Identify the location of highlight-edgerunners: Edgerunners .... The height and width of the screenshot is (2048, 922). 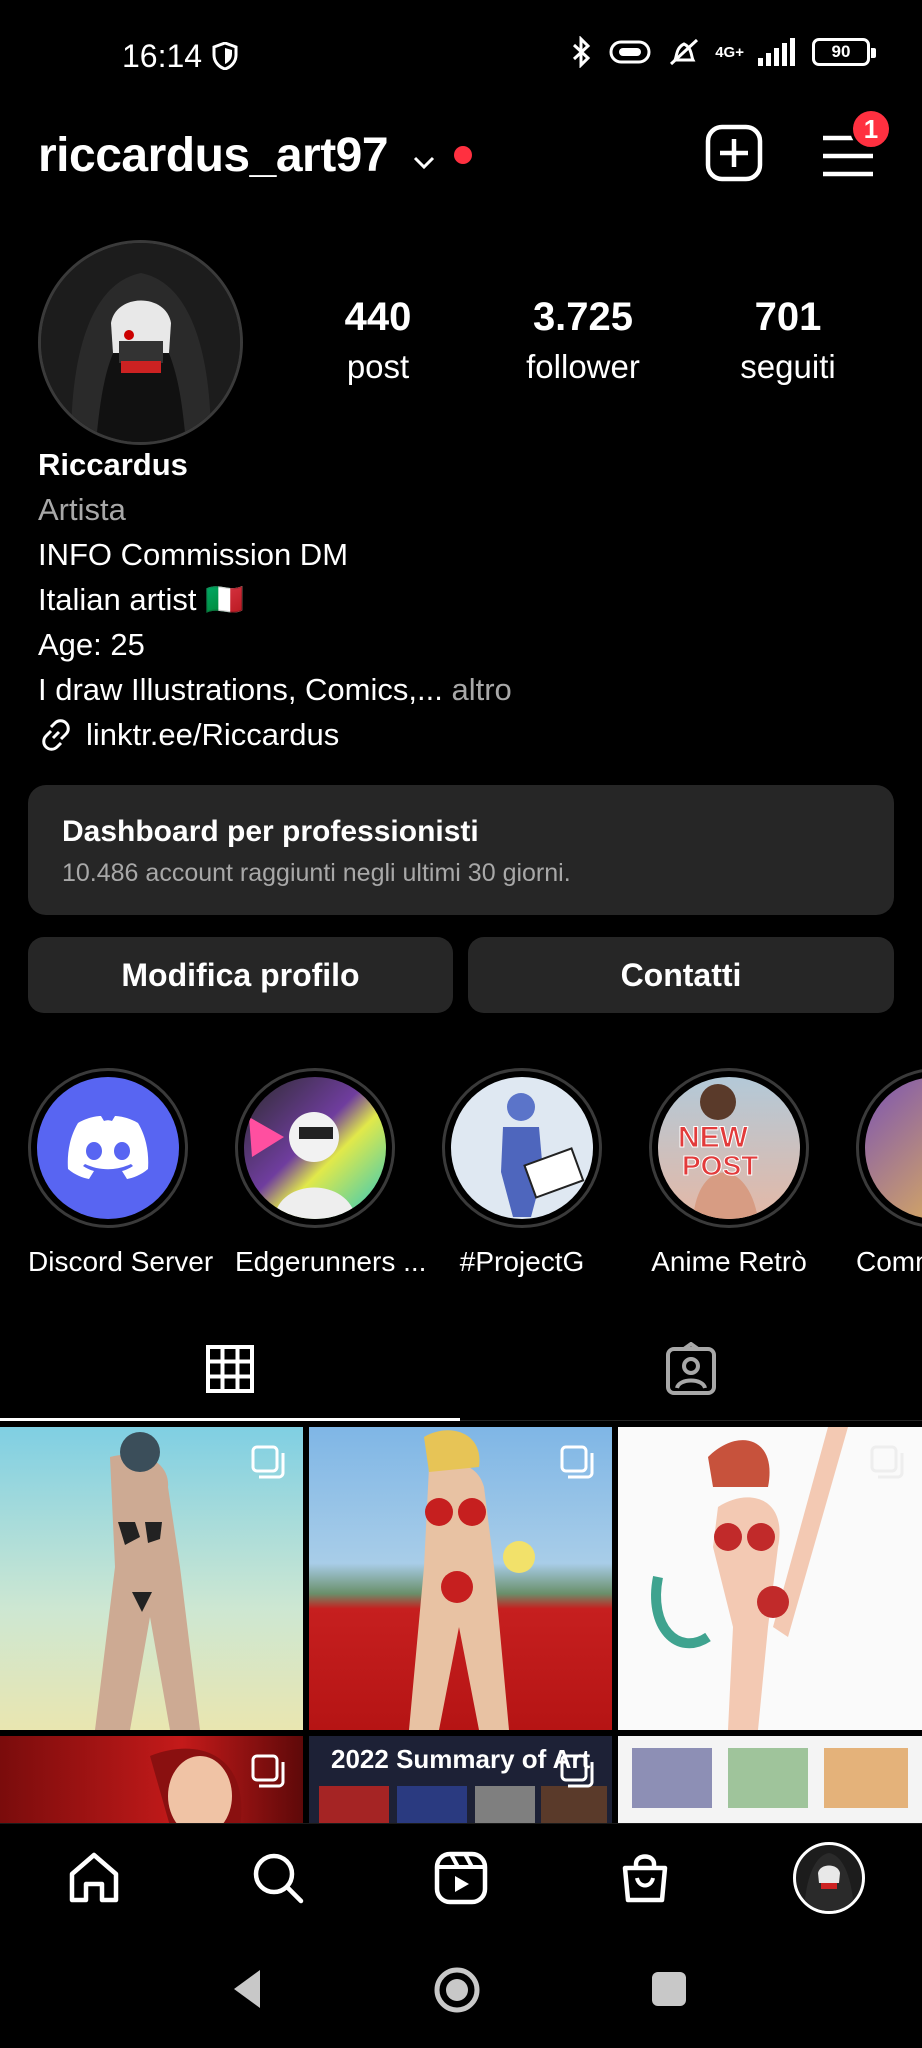
(331, 1173).